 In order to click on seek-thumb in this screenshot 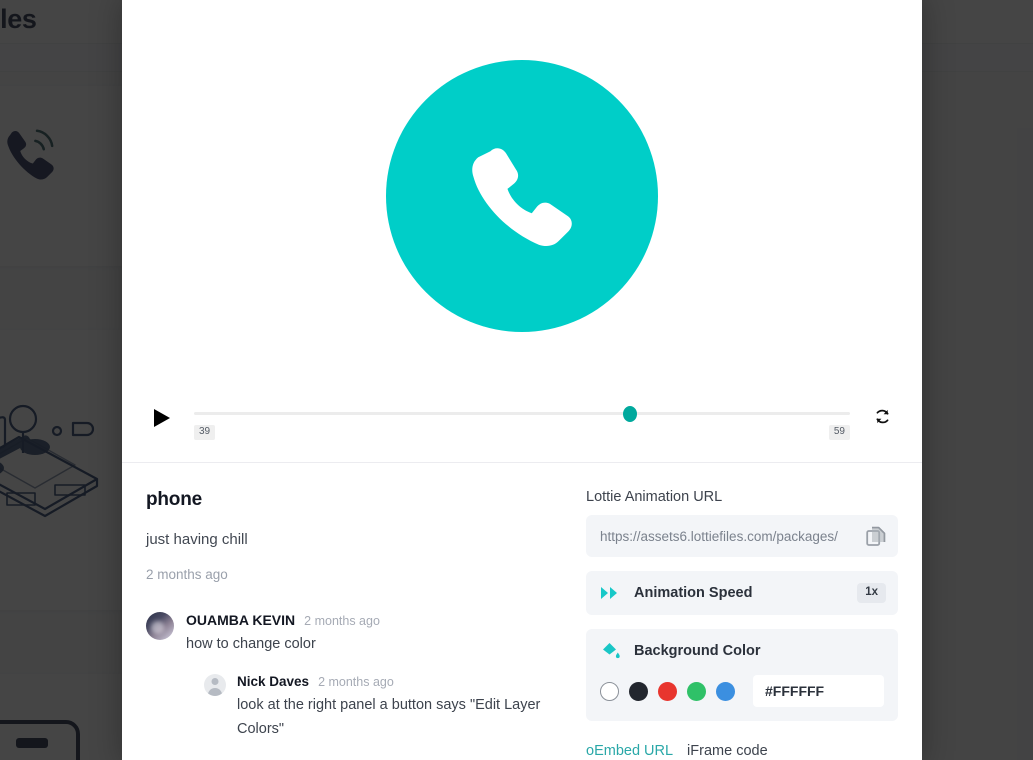, I will do `click(630, 413)`.